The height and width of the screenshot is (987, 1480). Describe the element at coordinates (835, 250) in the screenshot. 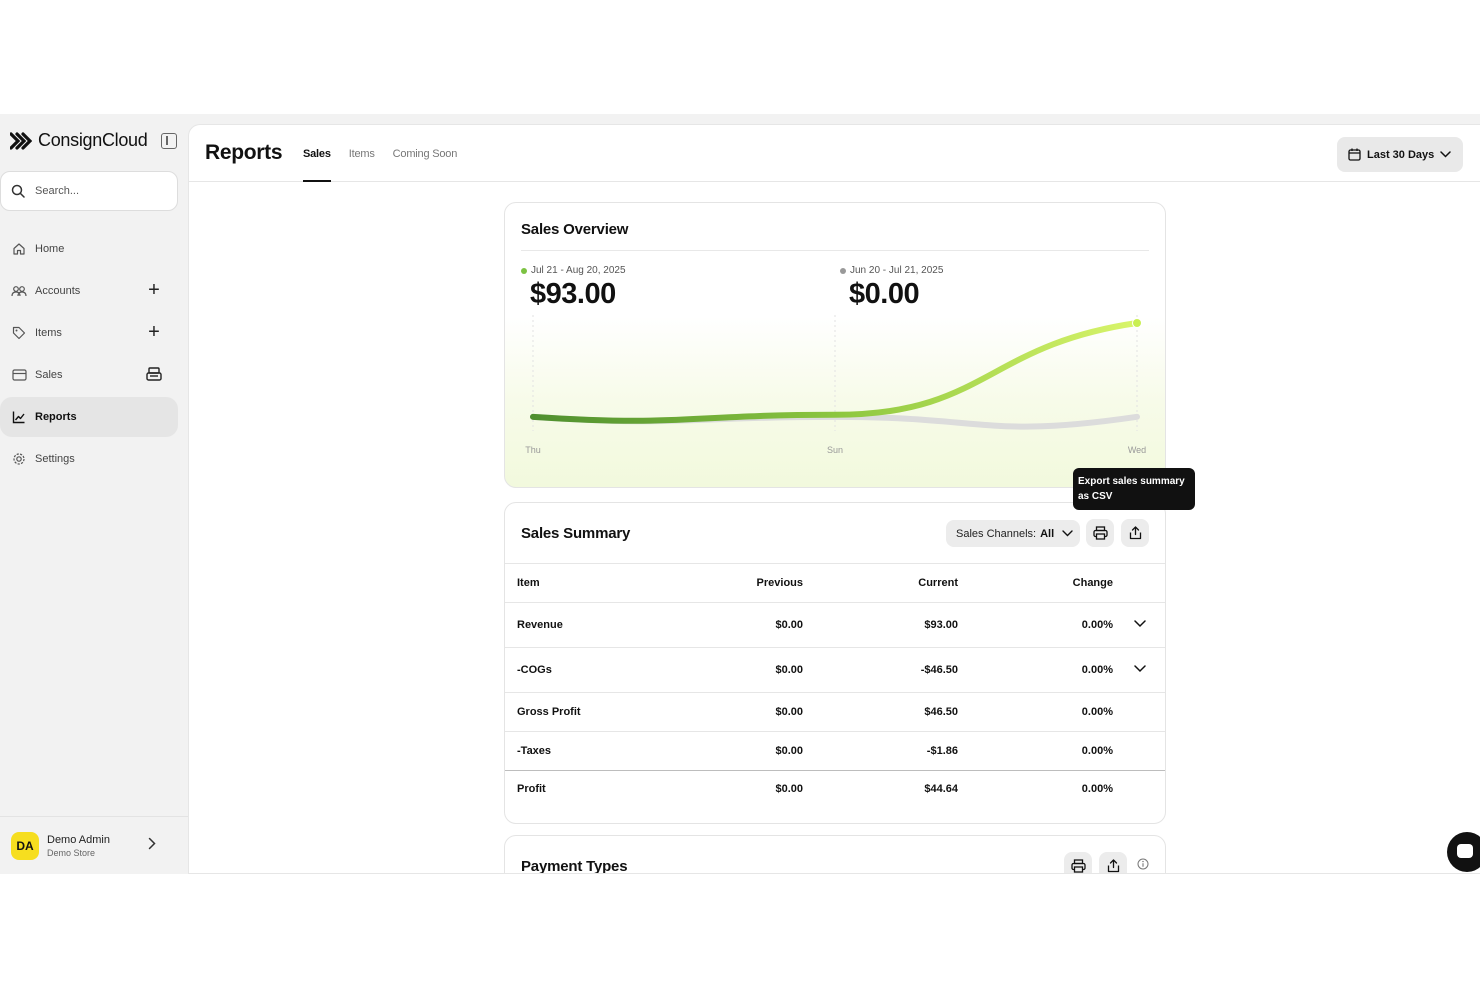

I see `divider` at that location.